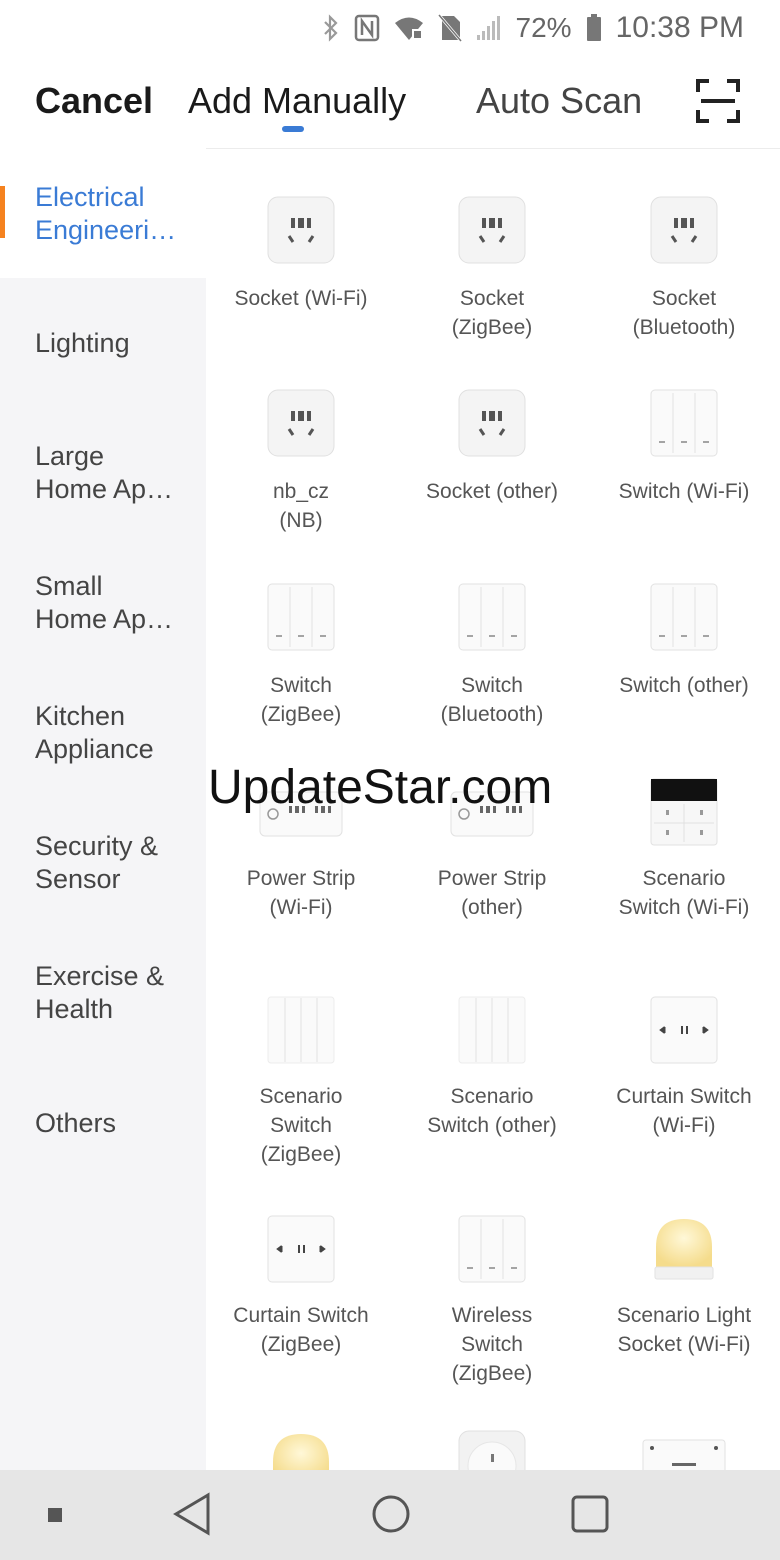  I want to click on sidebar-item-label: Exercise & Health, so click(100, 992).